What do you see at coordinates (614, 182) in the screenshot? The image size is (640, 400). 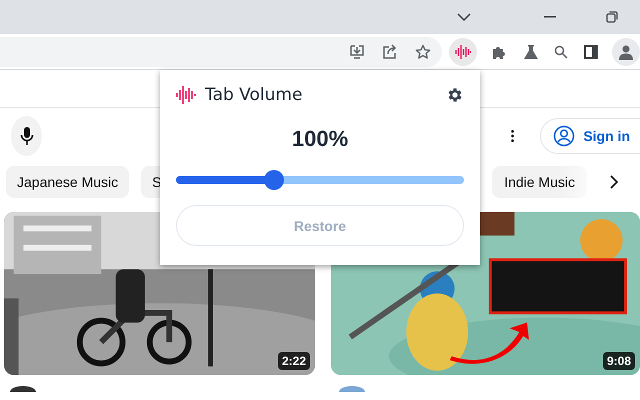 I see `chevron-right-icon` at bounding box center [614, 182].